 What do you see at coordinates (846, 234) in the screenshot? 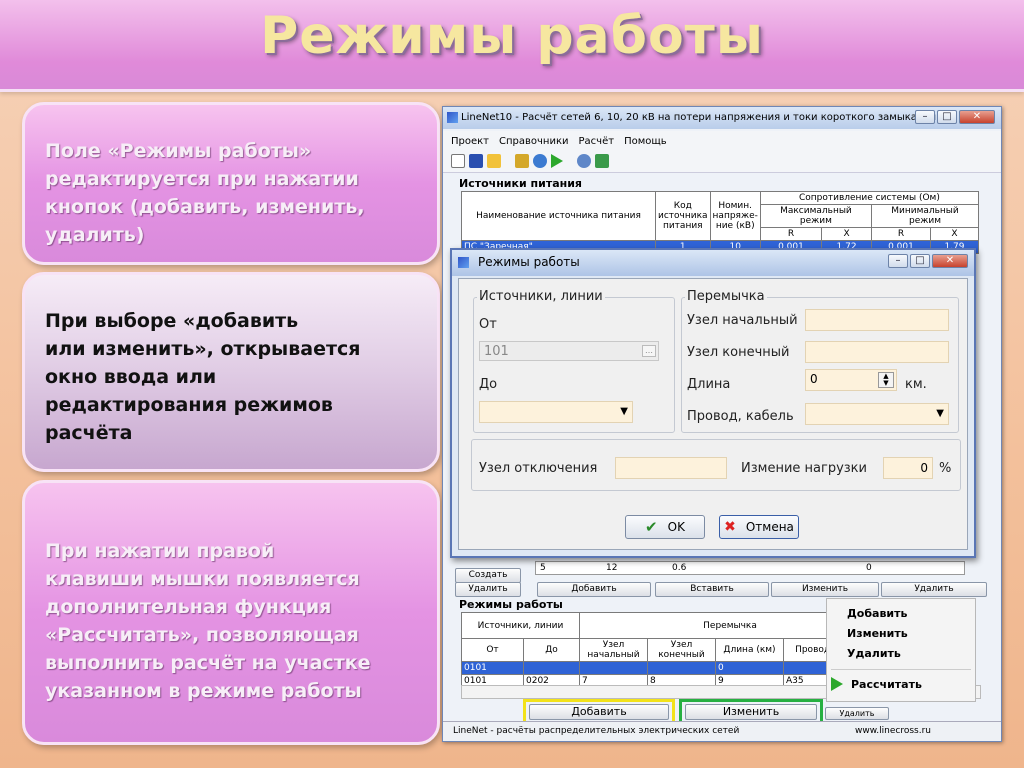
I see `col-x-max: X` at bounding box center [846, 234].